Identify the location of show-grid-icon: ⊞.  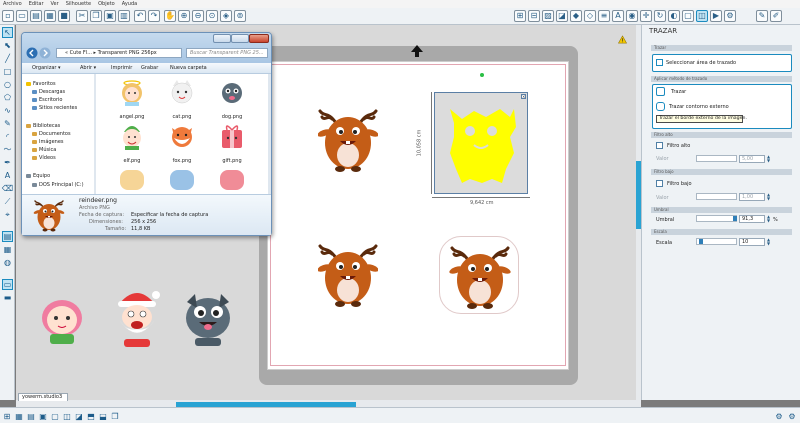
(7, 416).